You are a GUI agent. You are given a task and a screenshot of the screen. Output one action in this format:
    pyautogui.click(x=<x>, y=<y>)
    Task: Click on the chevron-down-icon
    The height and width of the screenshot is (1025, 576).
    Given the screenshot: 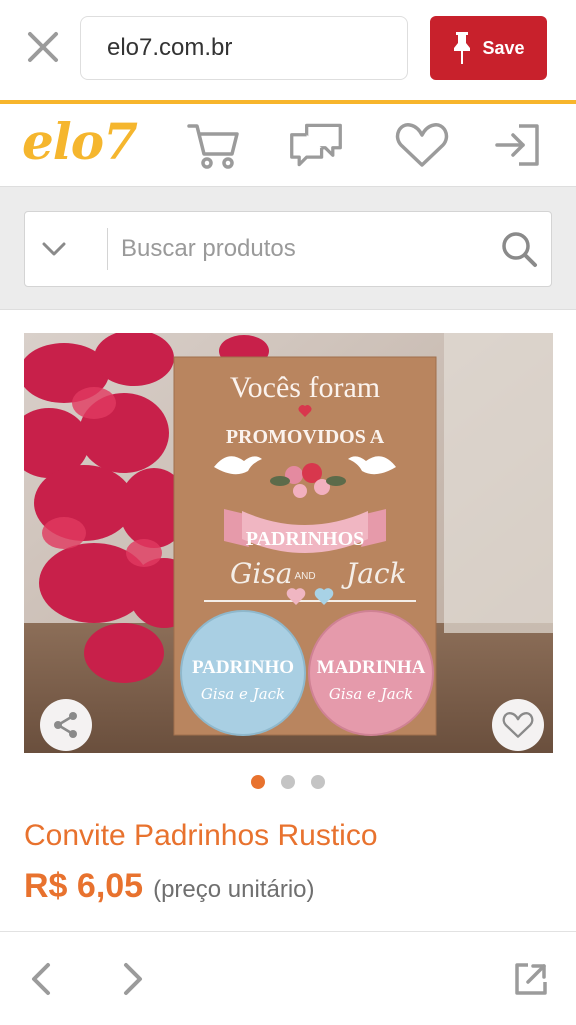 What is the action you would take?
    pyautogui.click(x=54, y=249)
    